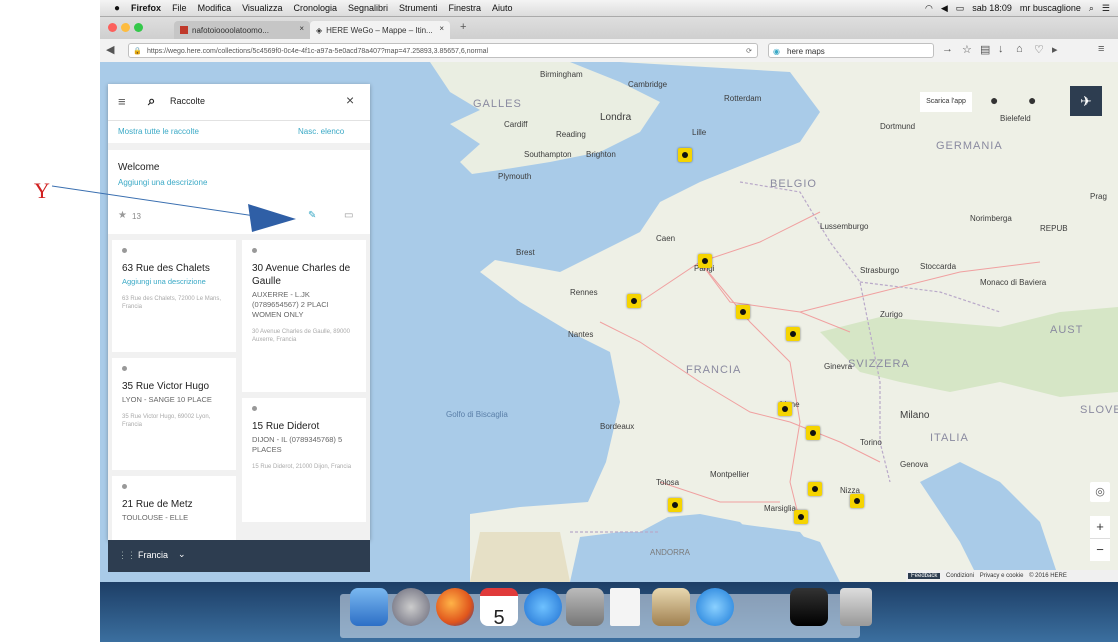  Describe the element at coordinates (671, 607) in the screenshot. I see `preview-icon` at that location.